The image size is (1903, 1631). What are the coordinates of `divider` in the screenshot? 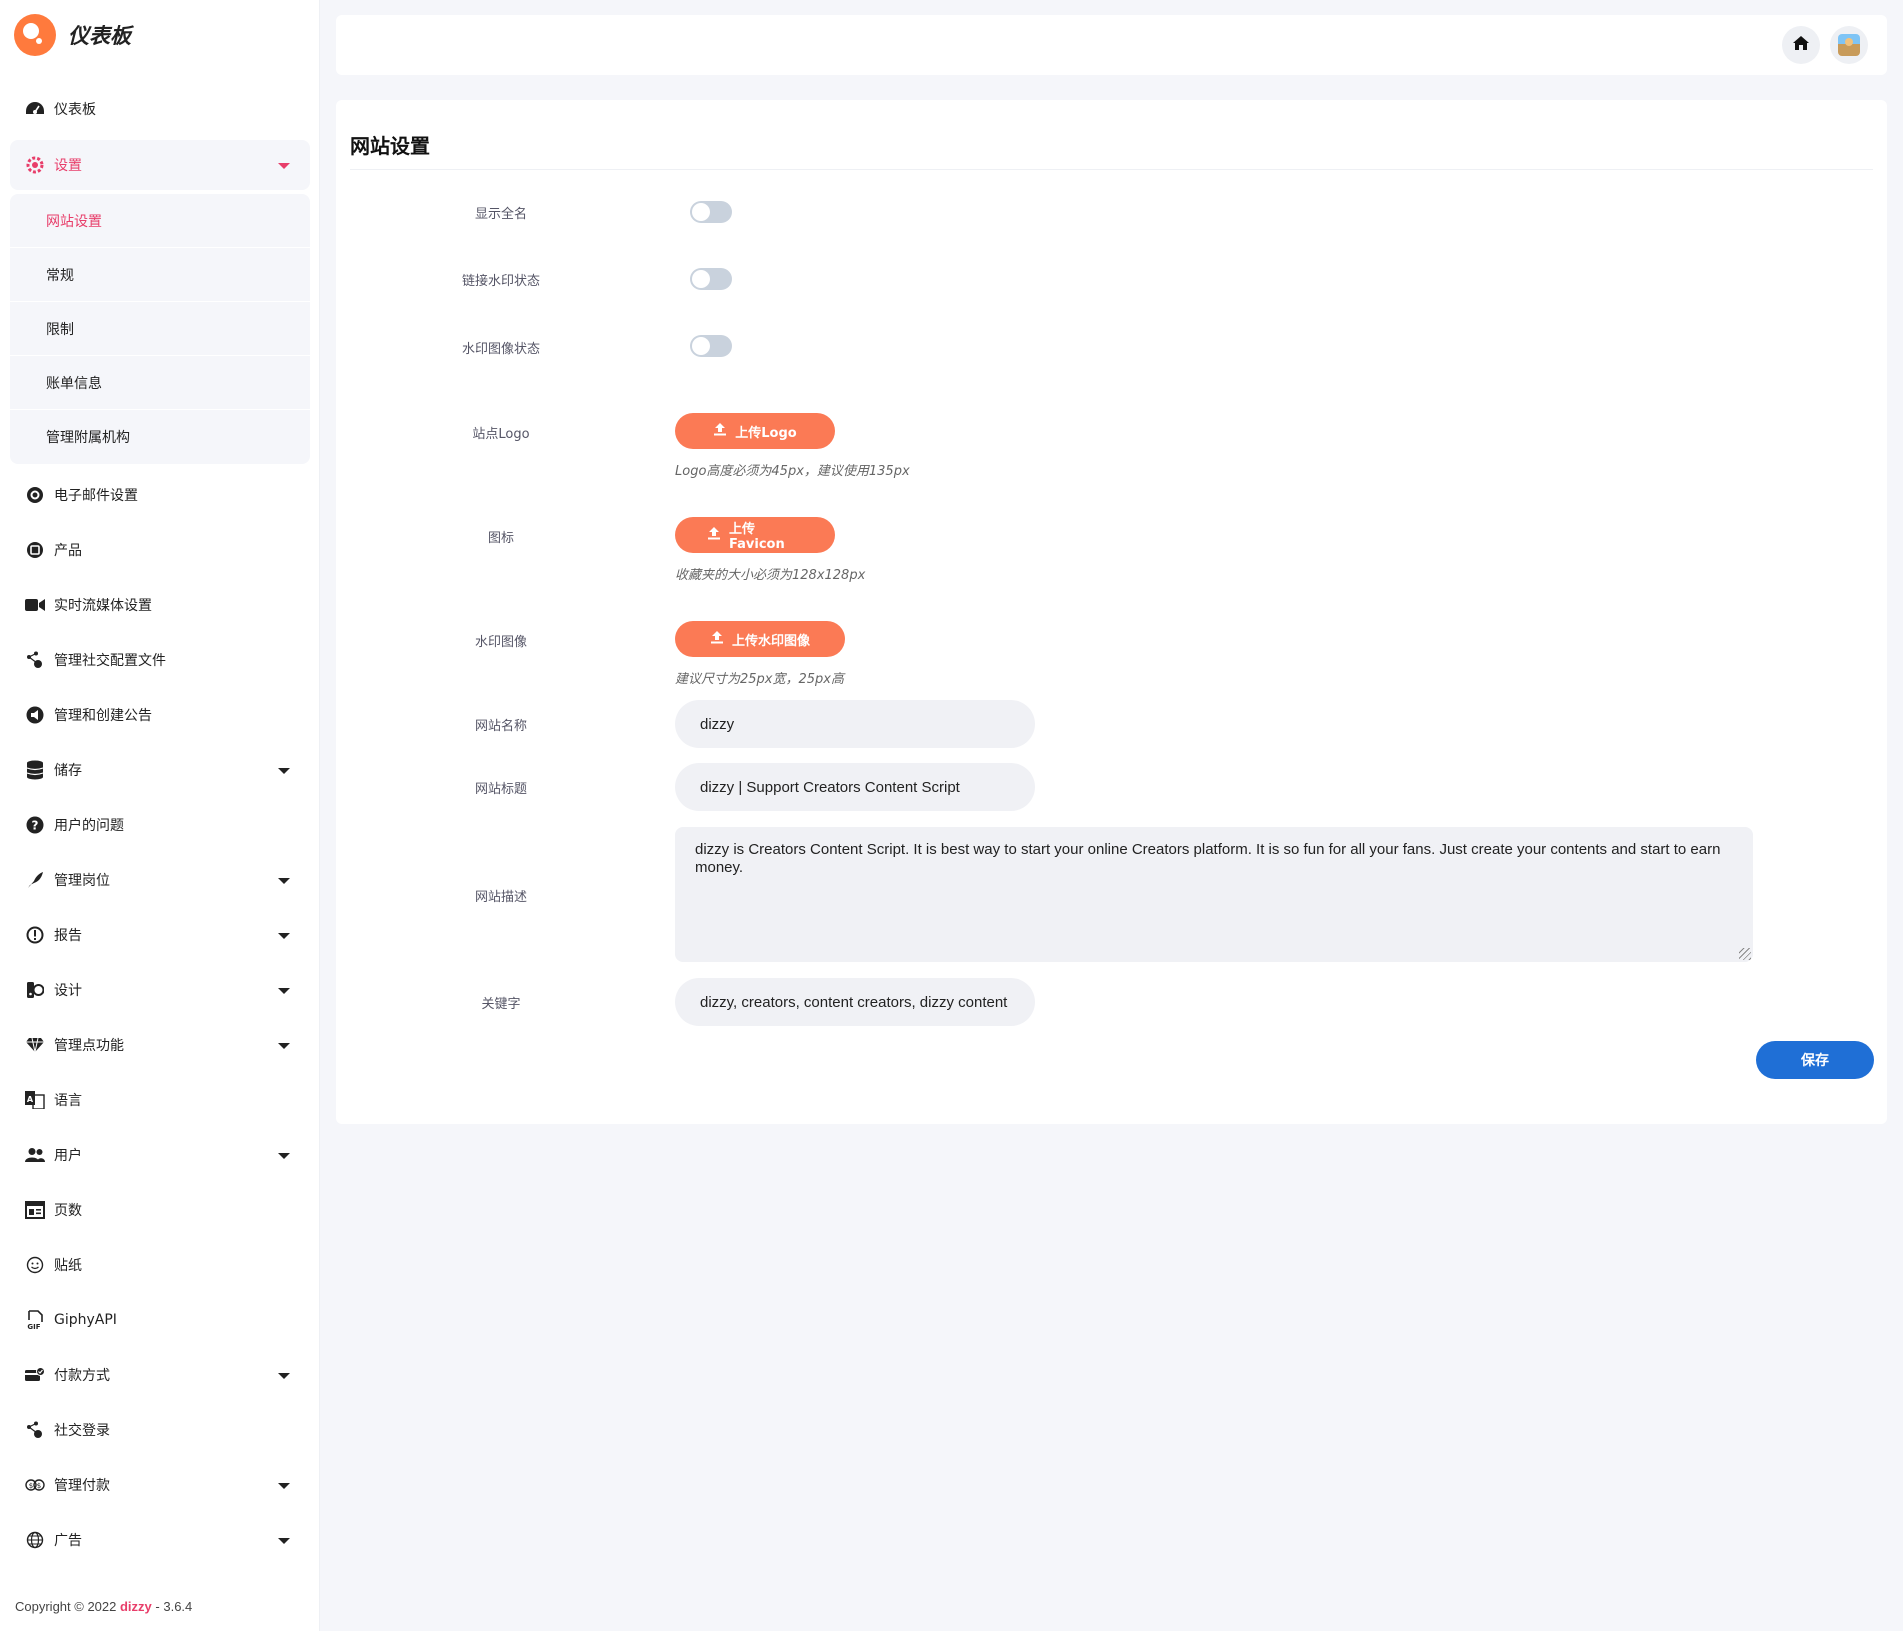 It's located at (1111, 169).